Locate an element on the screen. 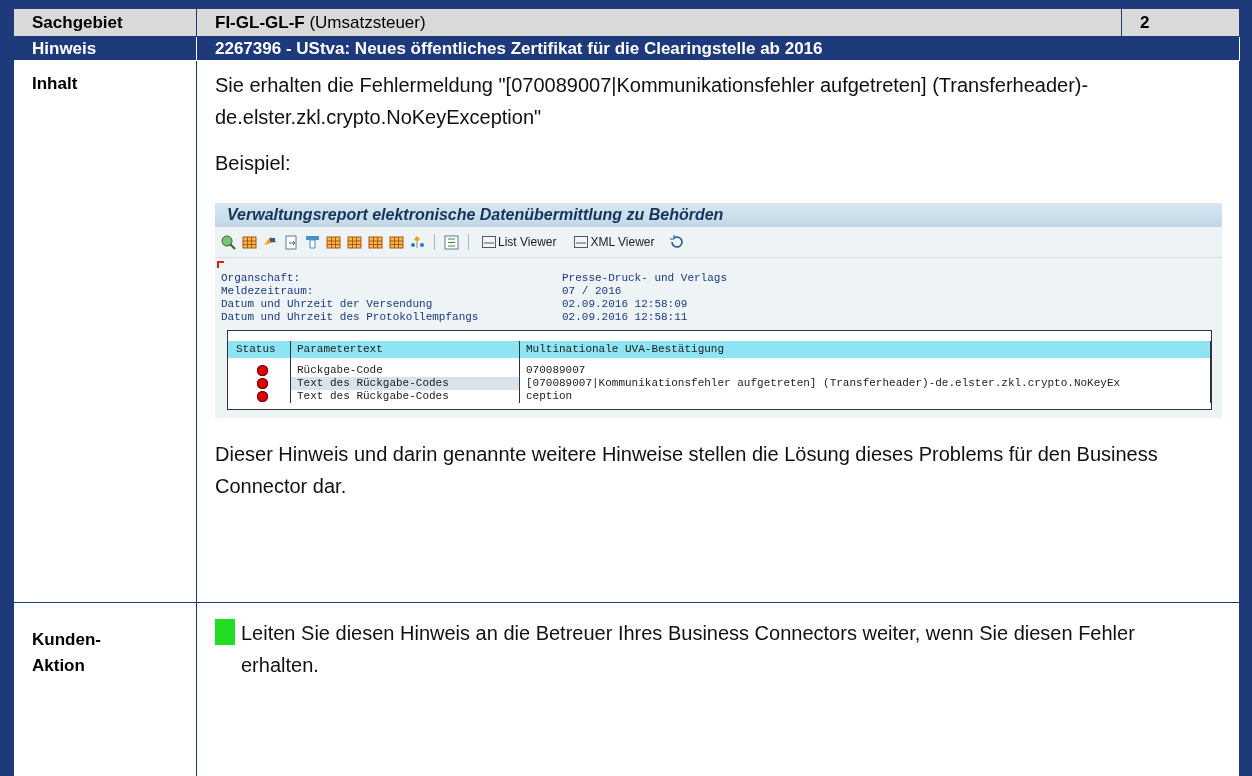 The width and height of the screenshot is (1252, 776). field-value: 02.09.2016 12:58:11 is located at coordinates (625, 317).